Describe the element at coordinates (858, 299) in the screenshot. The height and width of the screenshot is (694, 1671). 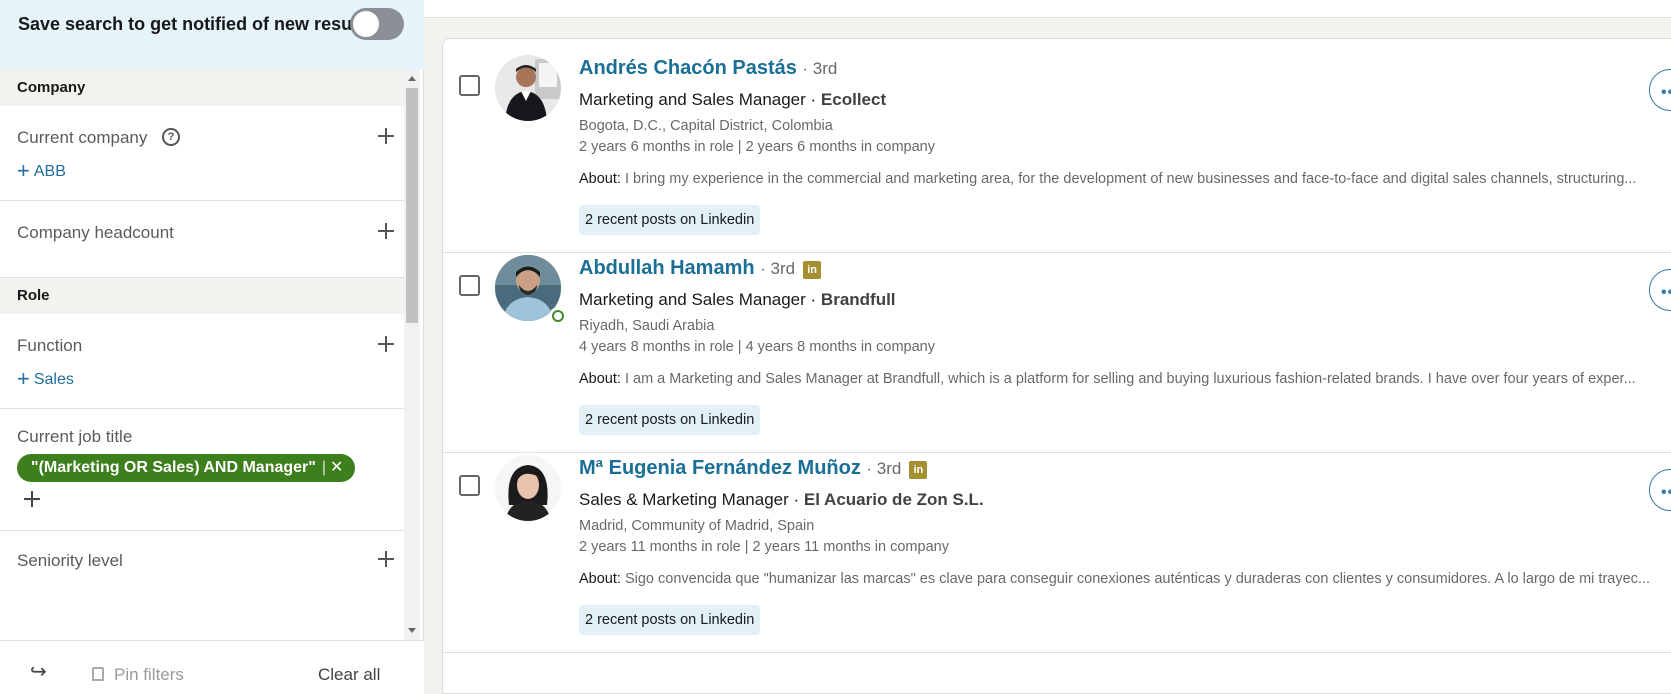
I see `company-link: Brandfull` at that location.